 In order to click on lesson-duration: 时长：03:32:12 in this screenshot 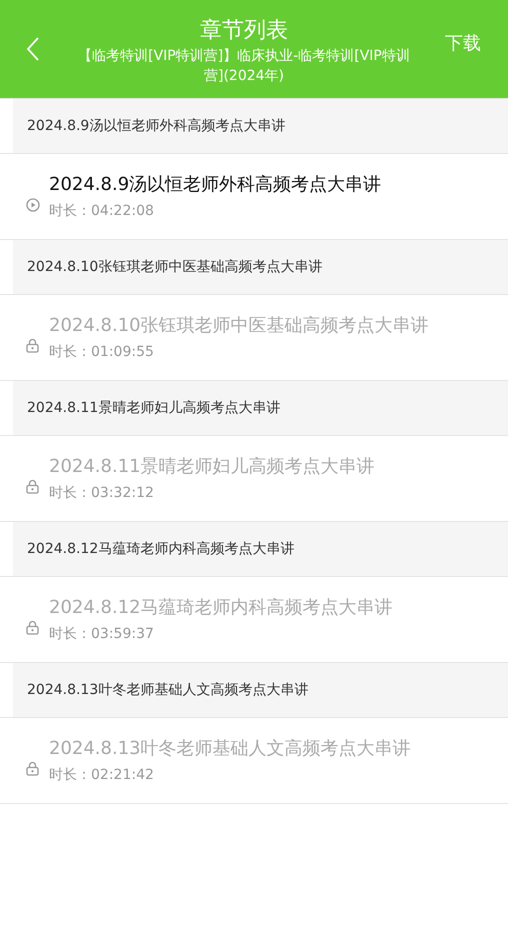, I will do `click(102, 493)`.